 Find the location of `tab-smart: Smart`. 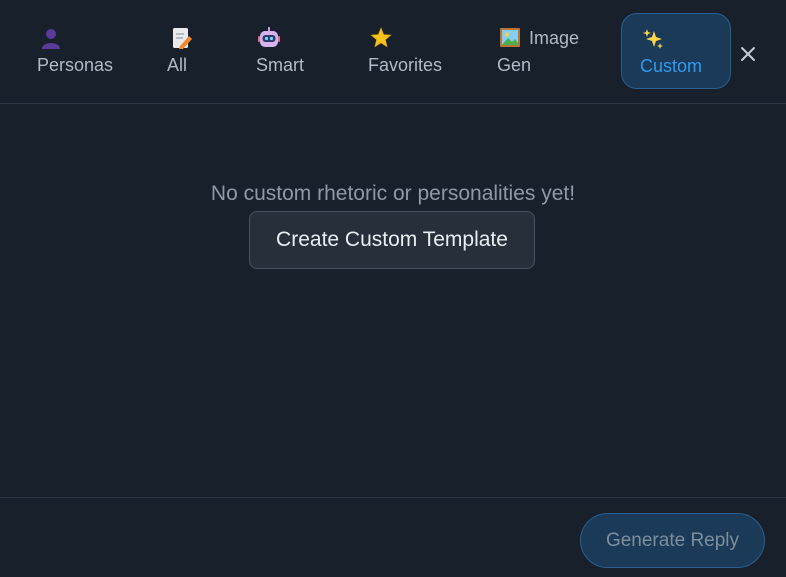

tab-smart: Smart is located at coordinates (286, 51).